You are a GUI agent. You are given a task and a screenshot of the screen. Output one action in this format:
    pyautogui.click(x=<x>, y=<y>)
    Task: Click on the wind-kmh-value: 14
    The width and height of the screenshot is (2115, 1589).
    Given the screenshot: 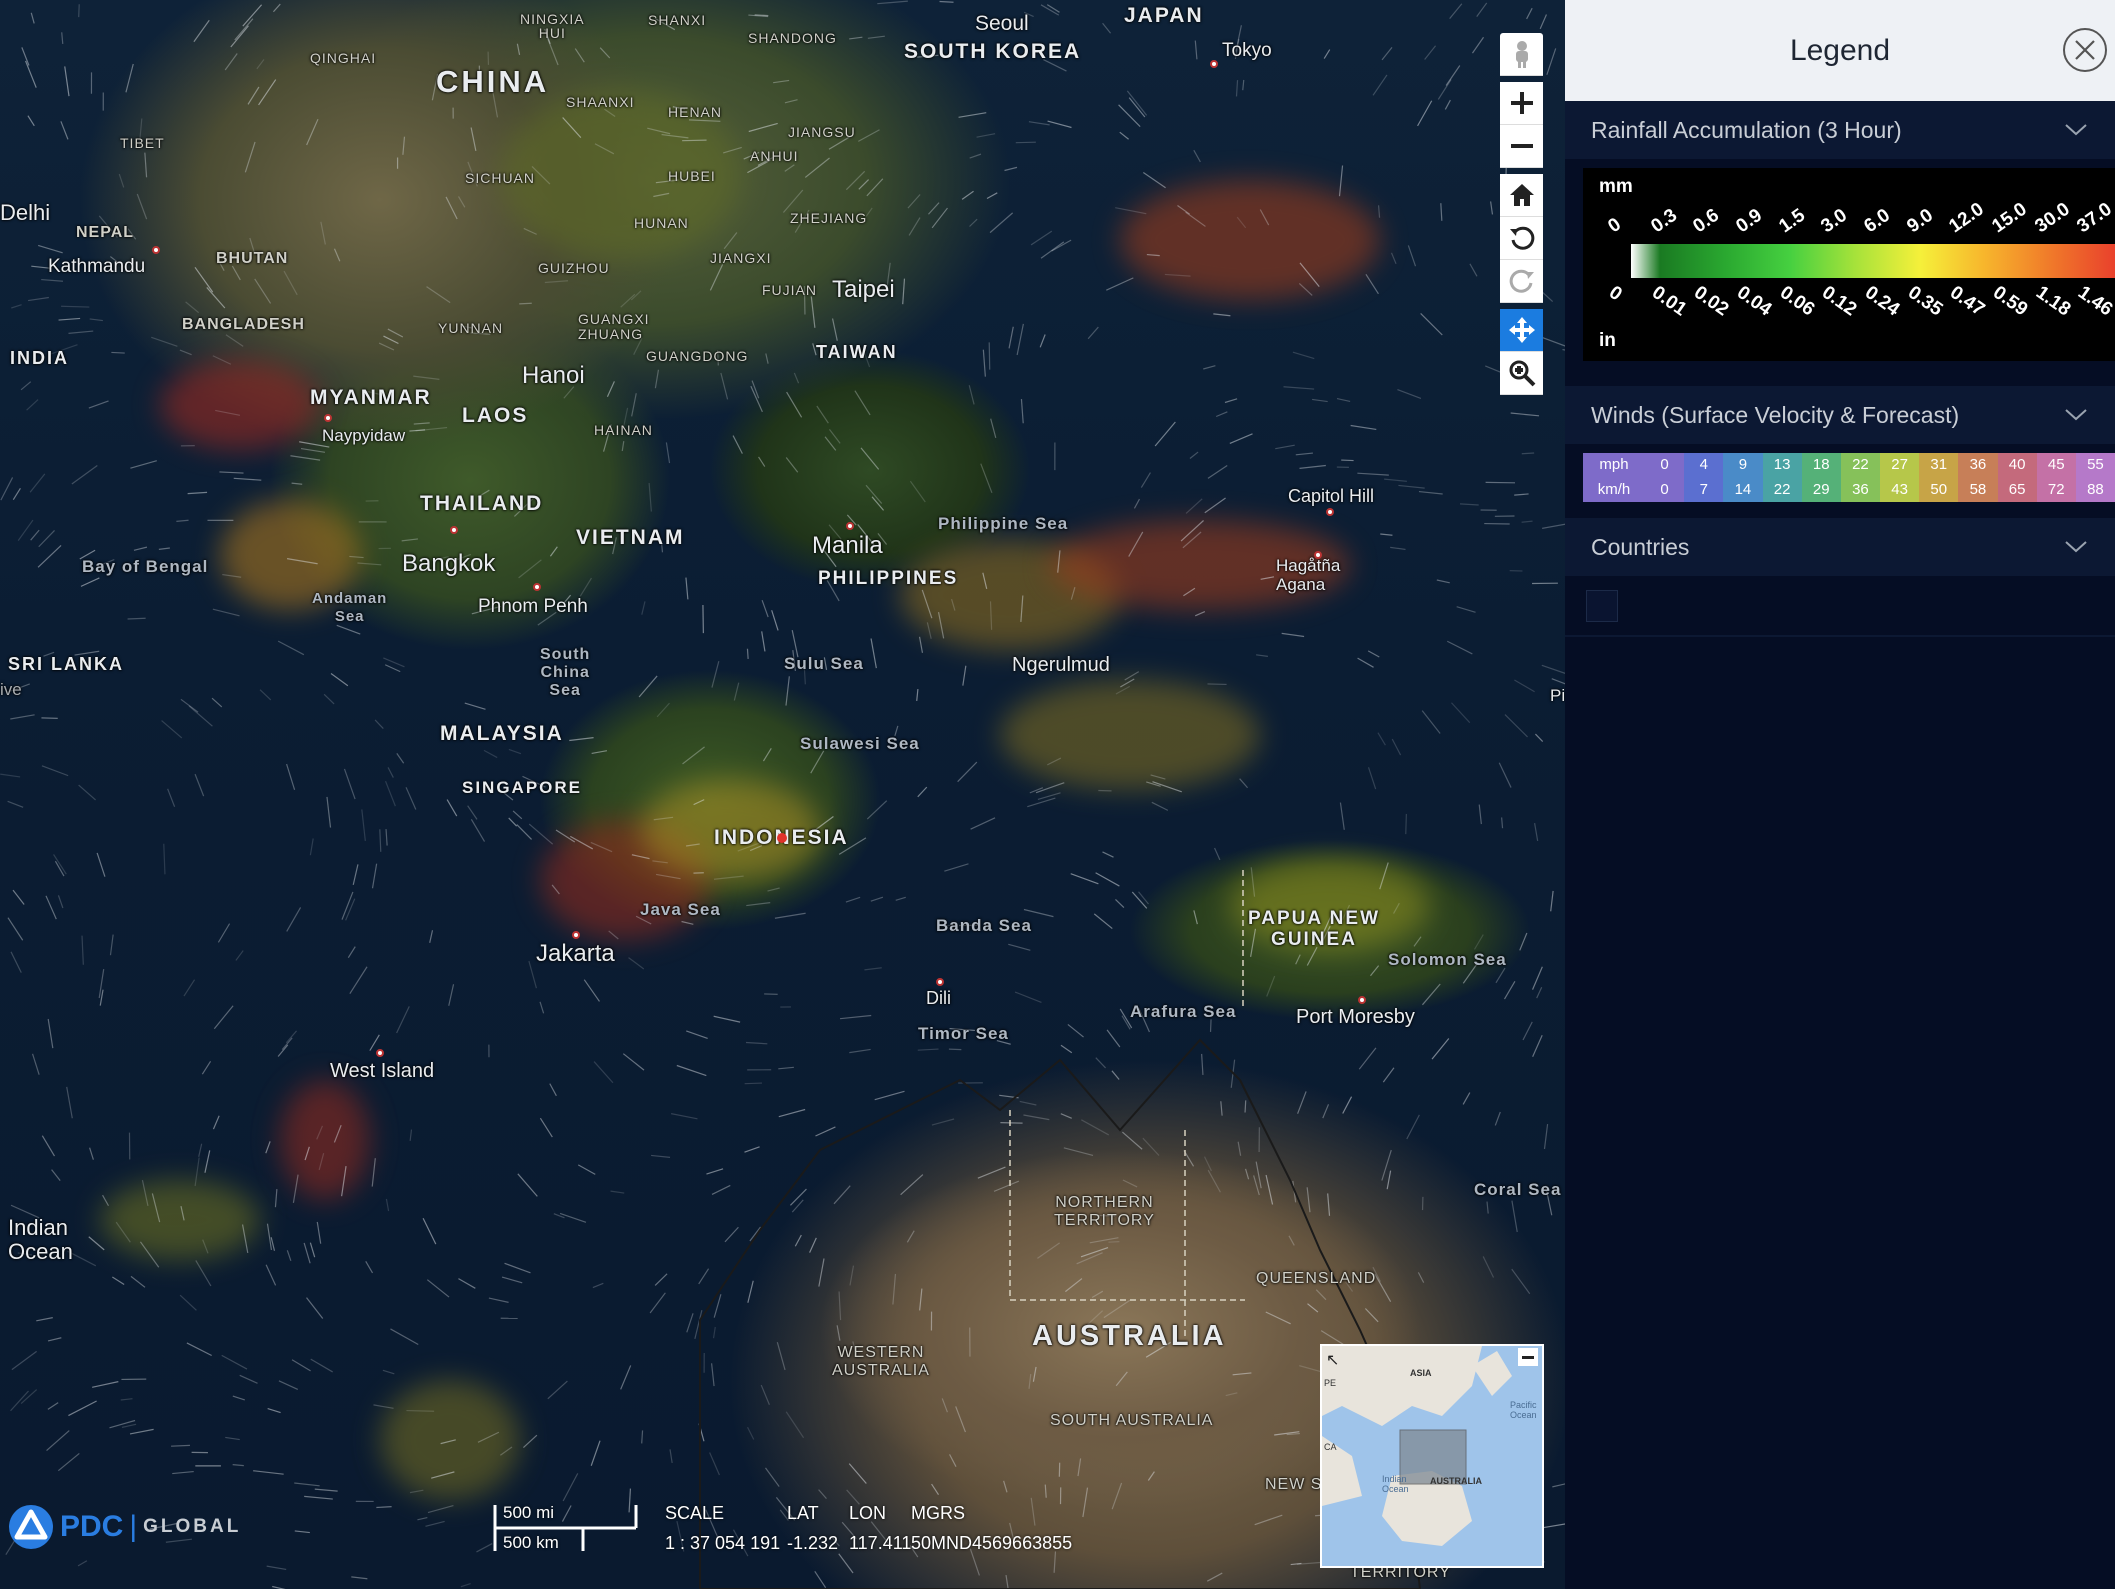 What is the action you would take?
    pyautogui.click(x=1743, y=489)
    